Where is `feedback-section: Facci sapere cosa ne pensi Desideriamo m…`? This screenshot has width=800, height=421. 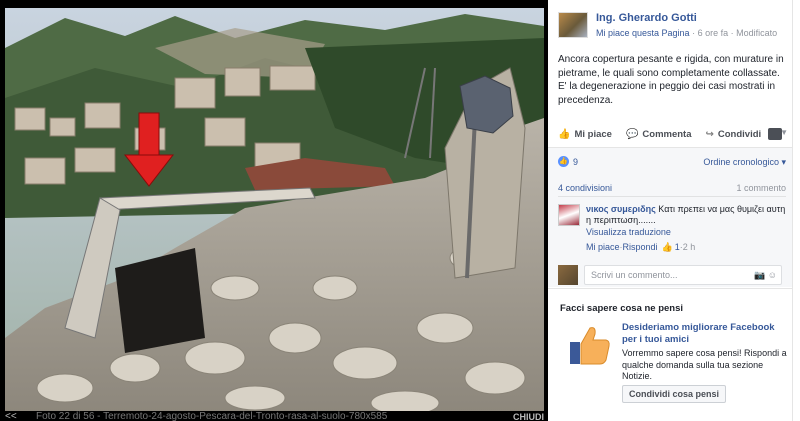 feedback-section: Facci sapere cosa ne pensi Desideriamo m… is located at coordinates (670, 354).